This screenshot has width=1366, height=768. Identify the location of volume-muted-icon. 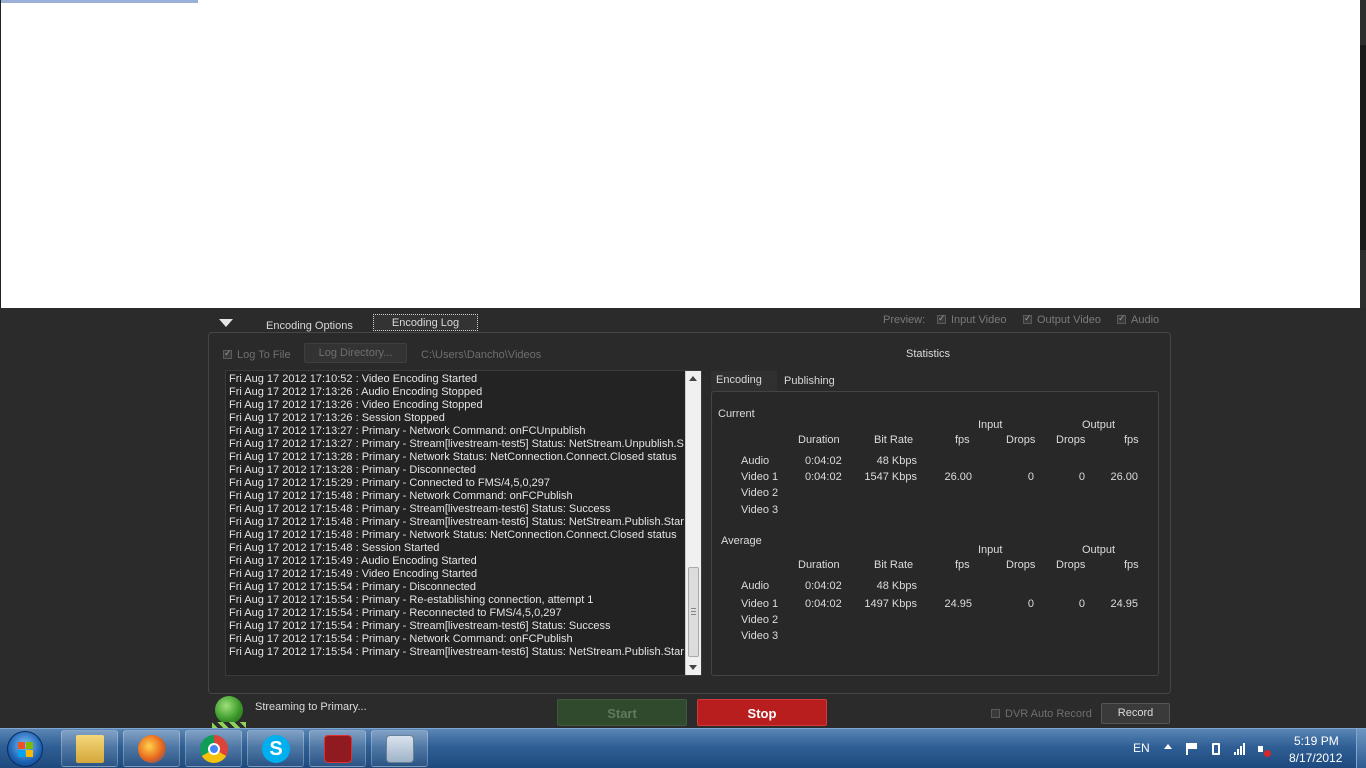
(1264, 750).